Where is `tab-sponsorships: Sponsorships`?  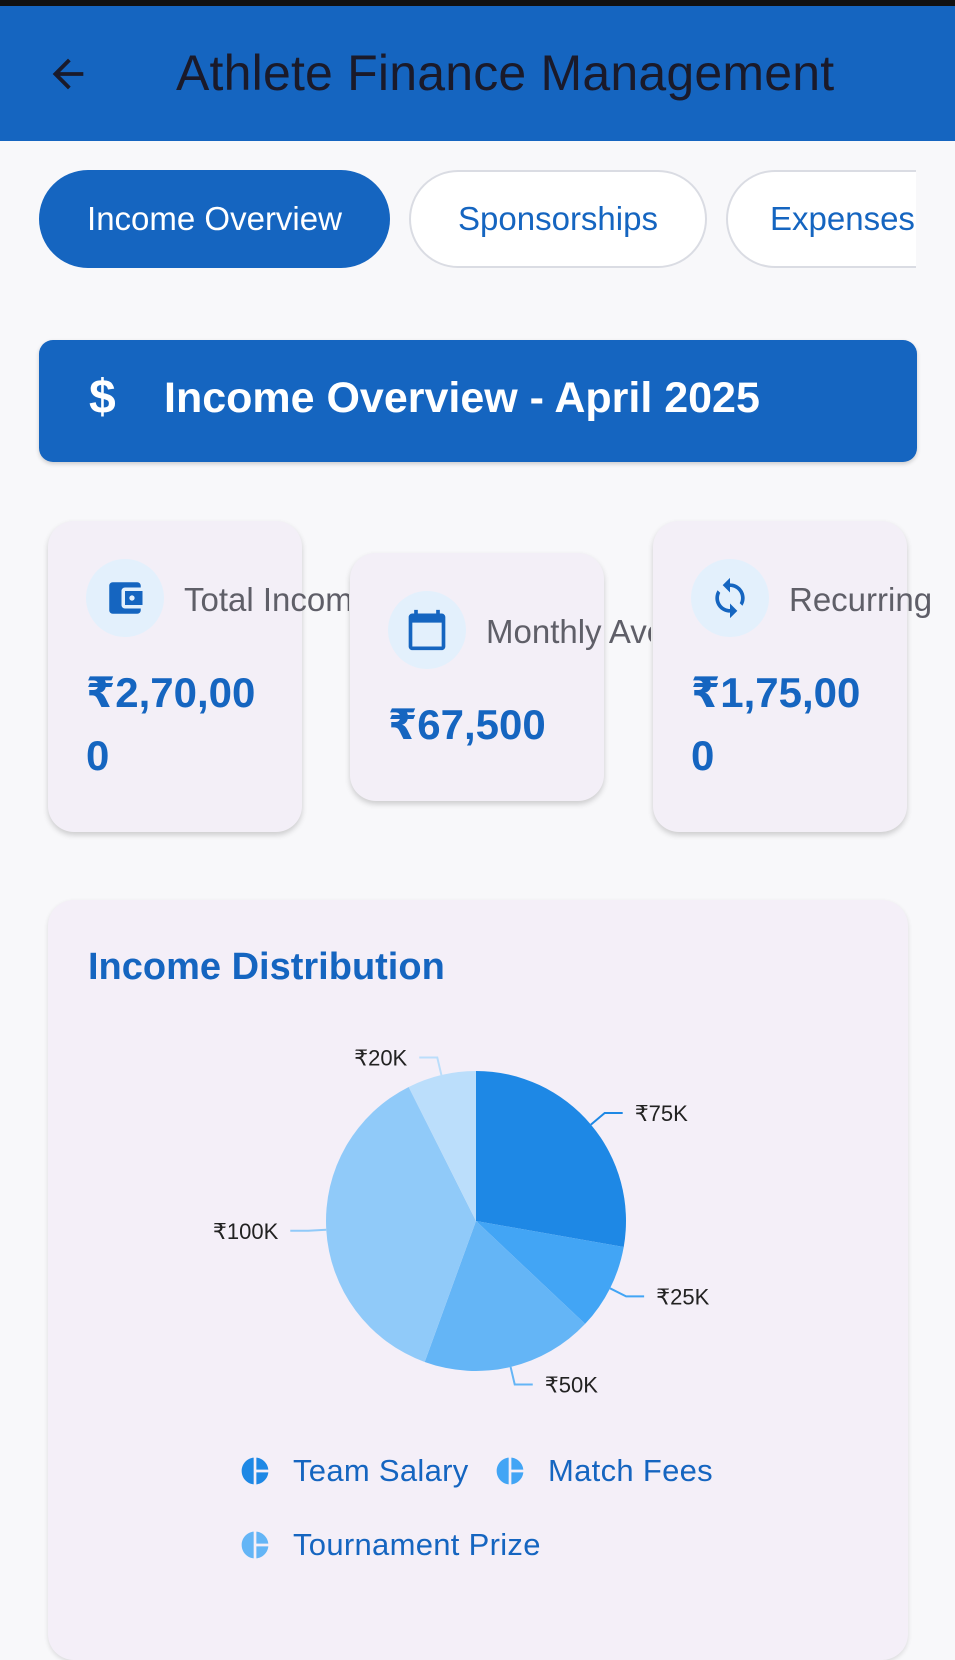 tab-sponsorships: Sponsorships is located at coordinates (558, 219).